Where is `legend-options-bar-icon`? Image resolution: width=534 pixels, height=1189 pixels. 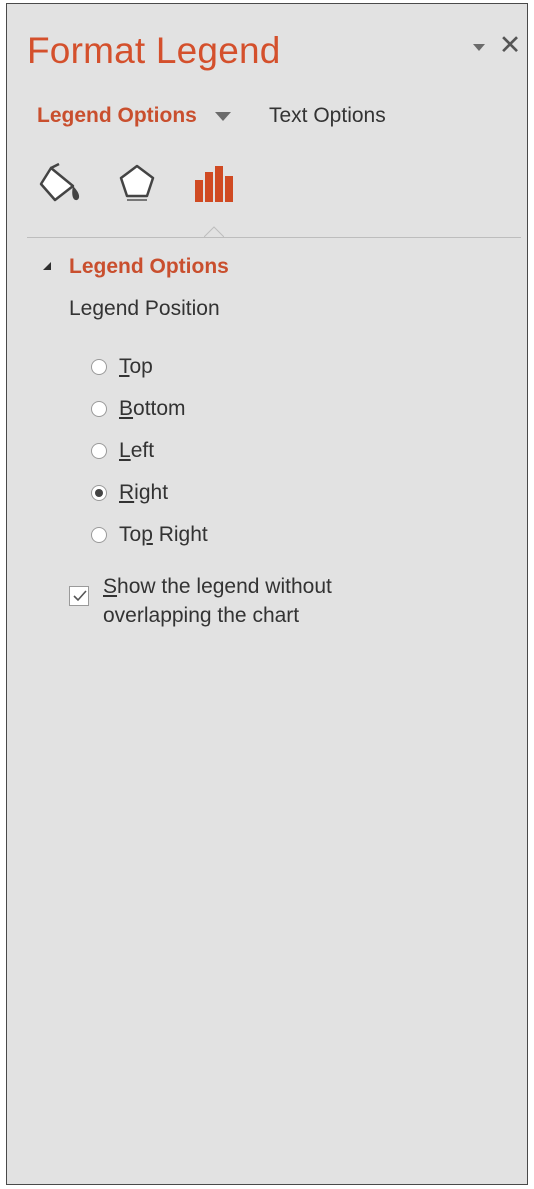
legend-options-bar-icon is located at coordinates (214, 184).